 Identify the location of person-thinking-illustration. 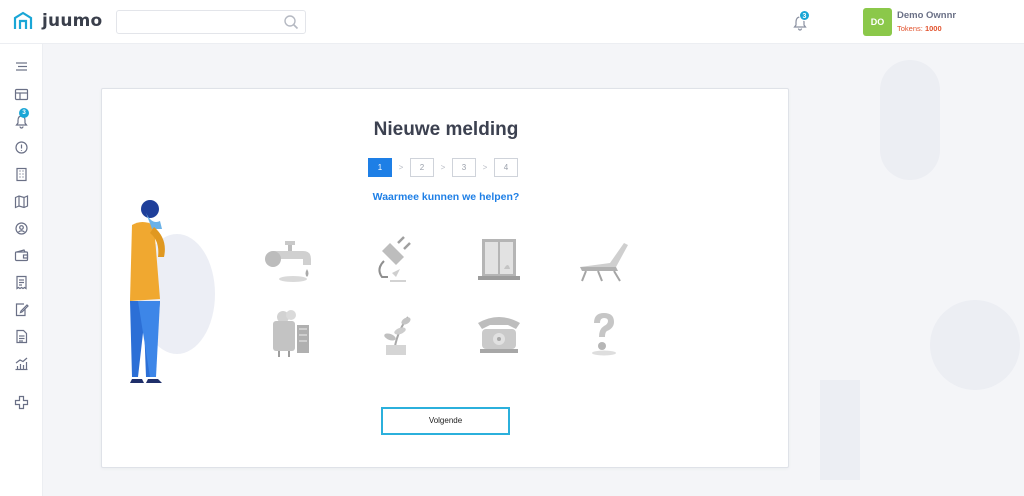
(172, 291).